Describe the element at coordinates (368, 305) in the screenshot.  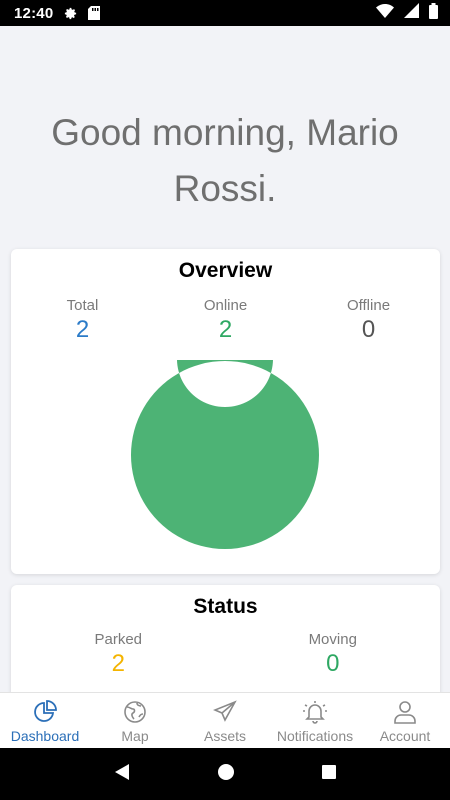
I see `stat-offline-label: Offline` at that location.